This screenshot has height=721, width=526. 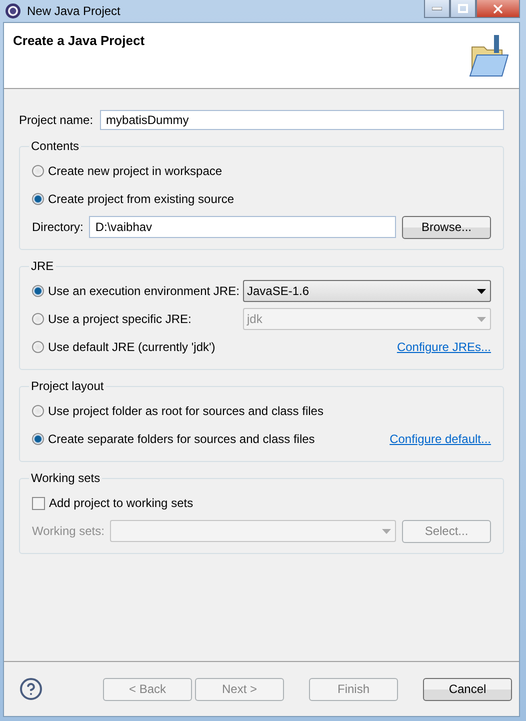 I want to click on minimize-icon, so click(x=437, y=8).